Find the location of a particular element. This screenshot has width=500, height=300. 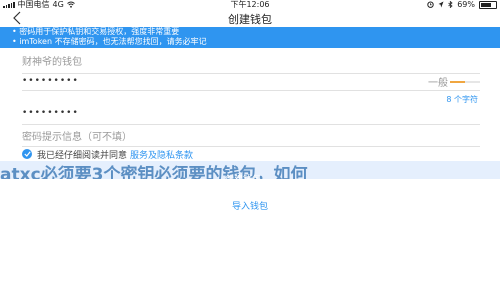

page-title: 创建钱包 is located at coordinates (250, 19).